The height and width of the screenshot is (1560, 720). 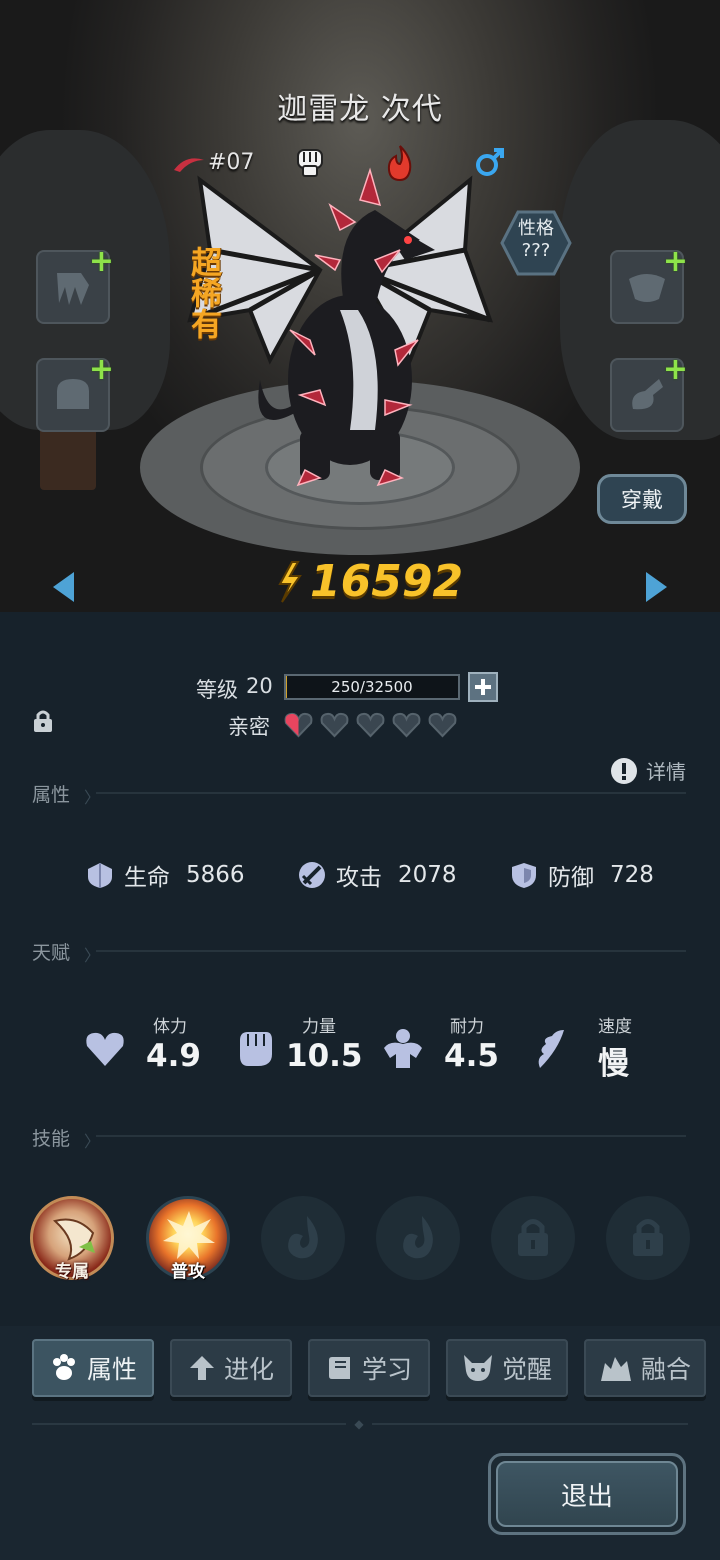 What do you see at coordinates (642, 499) in the screenshot?
I see `wear-button: 穿戴` at bounding box center [642, 499].